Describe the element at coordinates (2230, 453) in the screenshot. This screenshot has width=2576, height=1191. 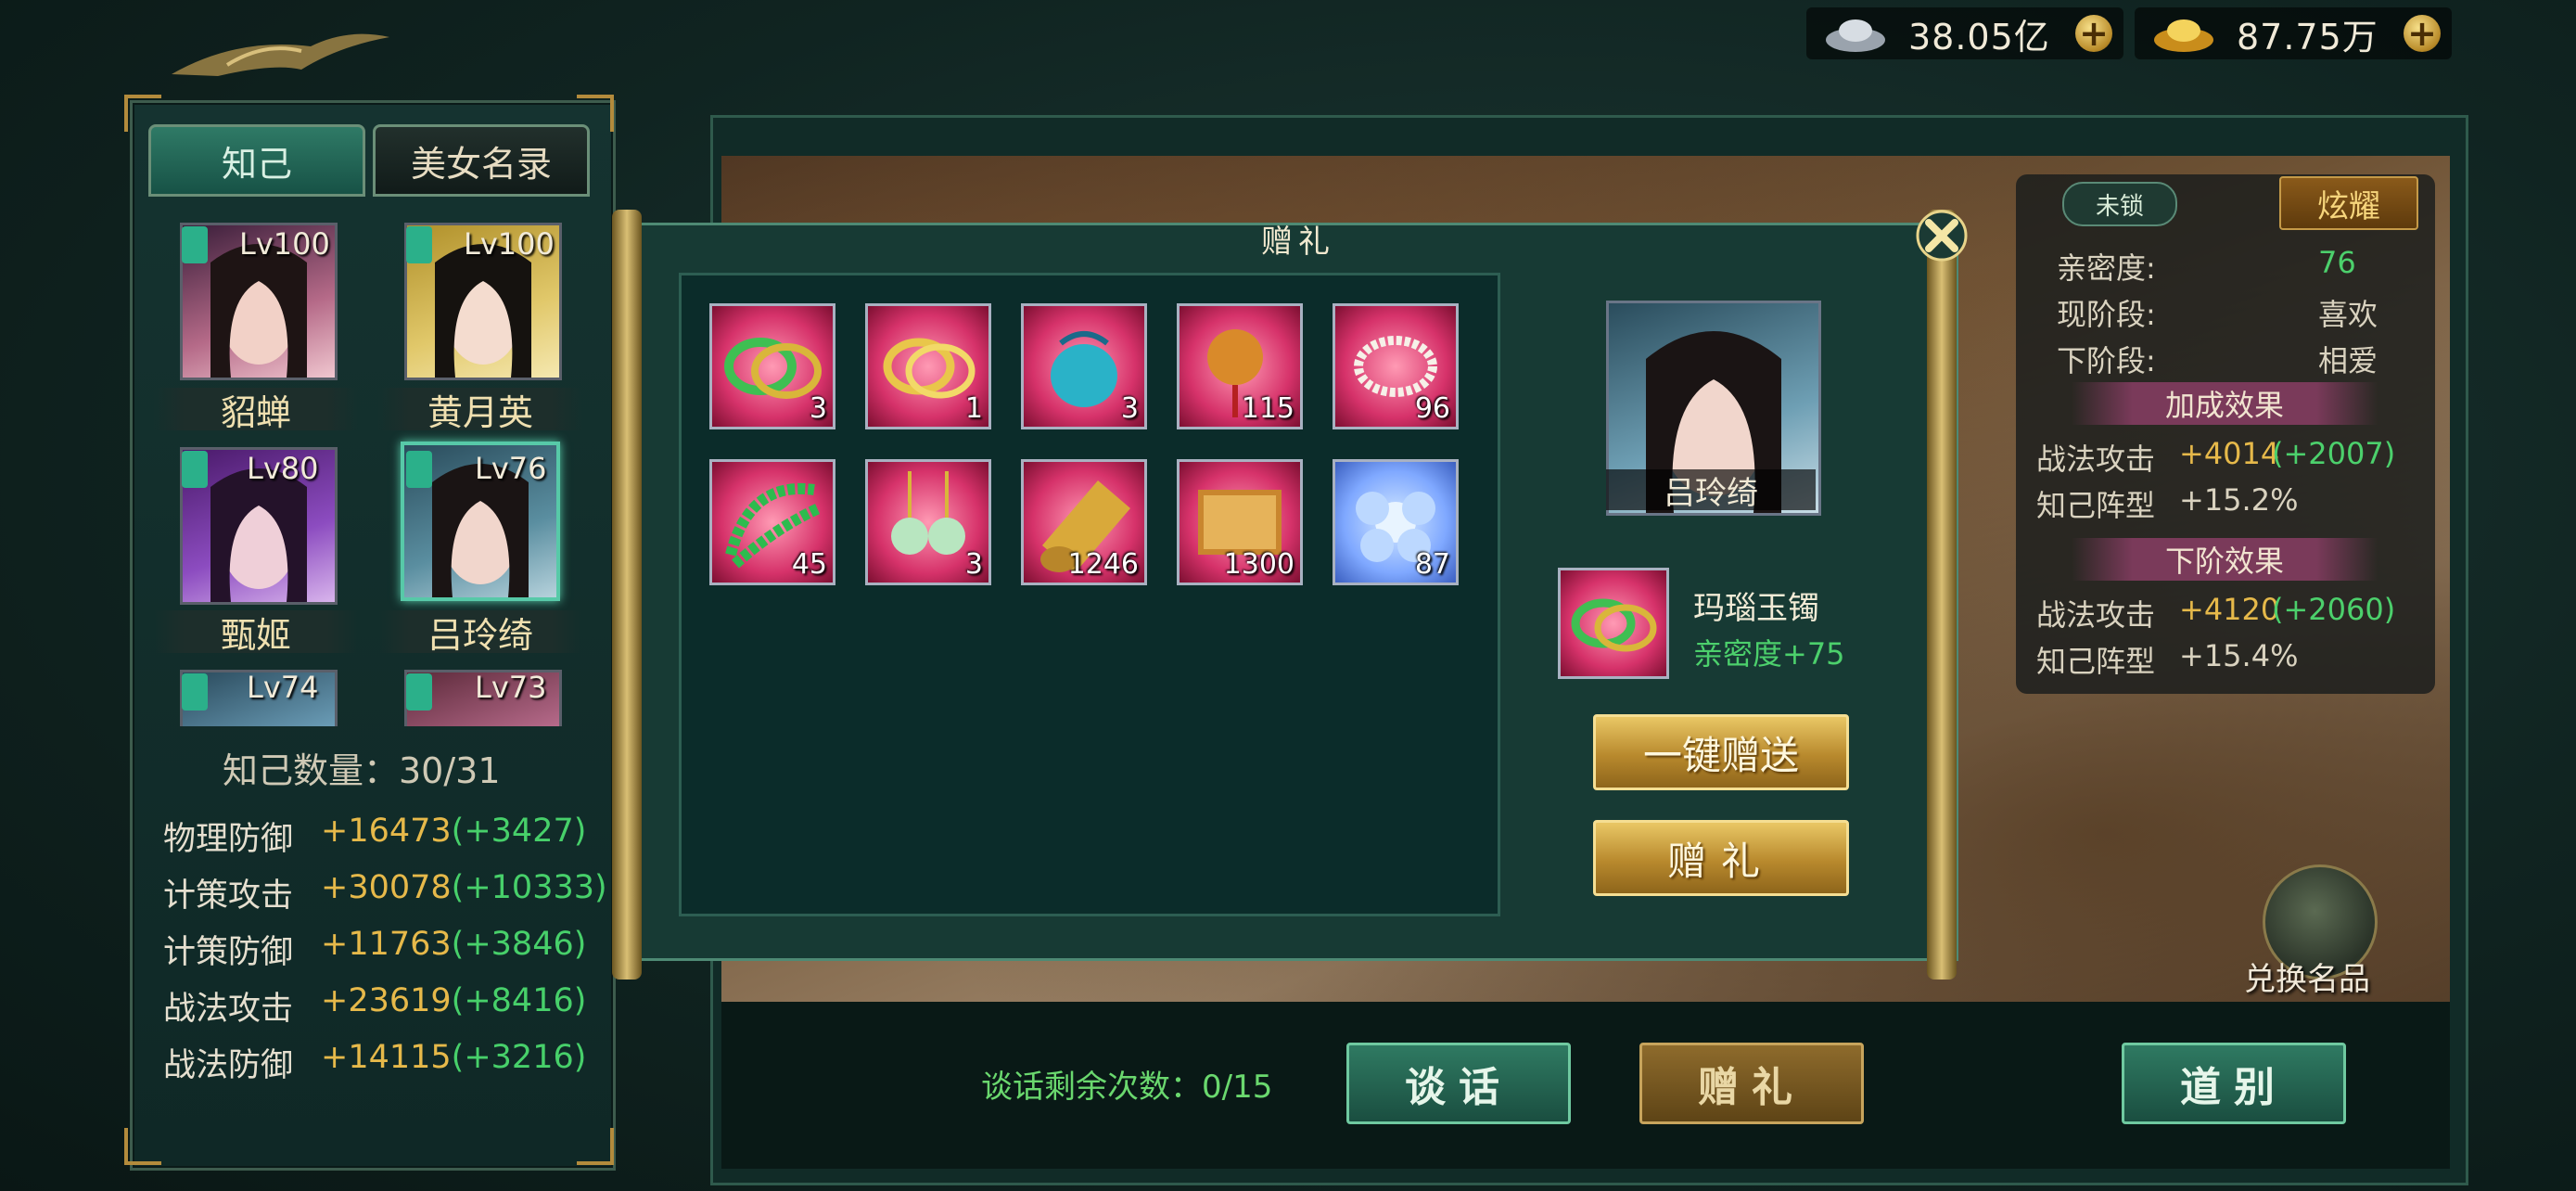
I see `bonus-stat-value: +4014` at that location.